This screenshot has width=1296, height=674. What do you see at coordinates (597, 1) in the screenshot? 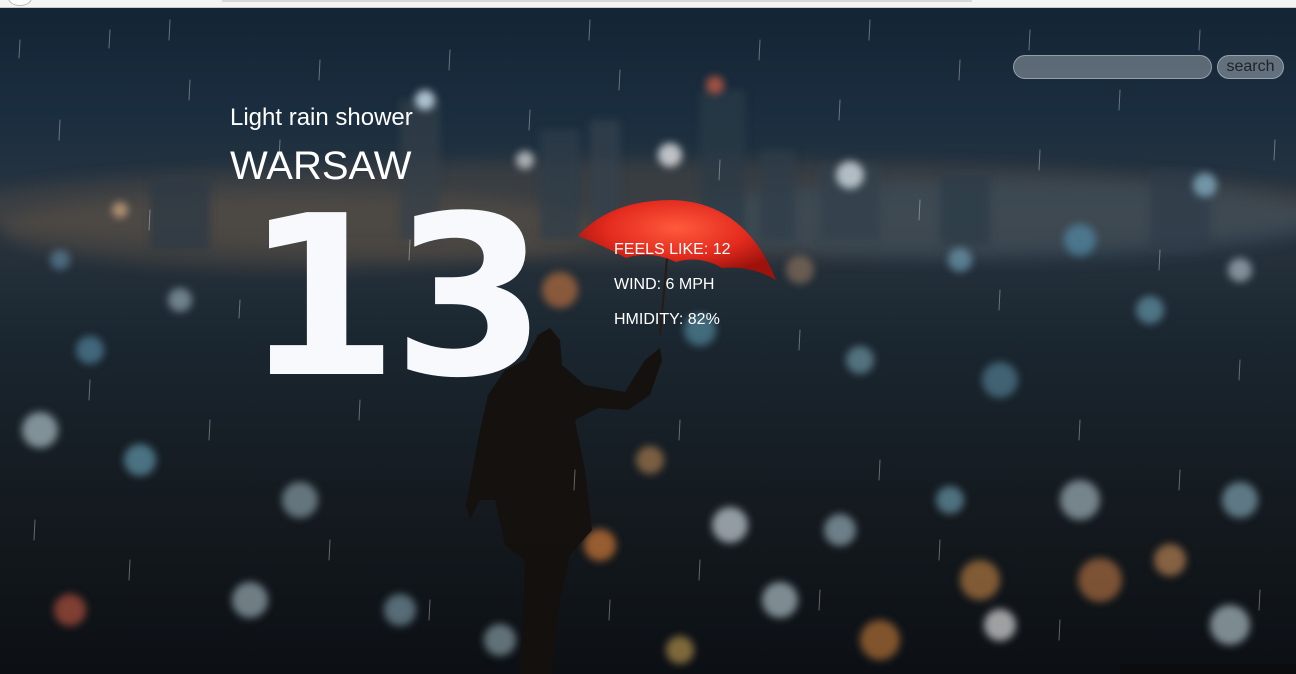
I see `address-bar-edge` at bounding box center [597, 1].